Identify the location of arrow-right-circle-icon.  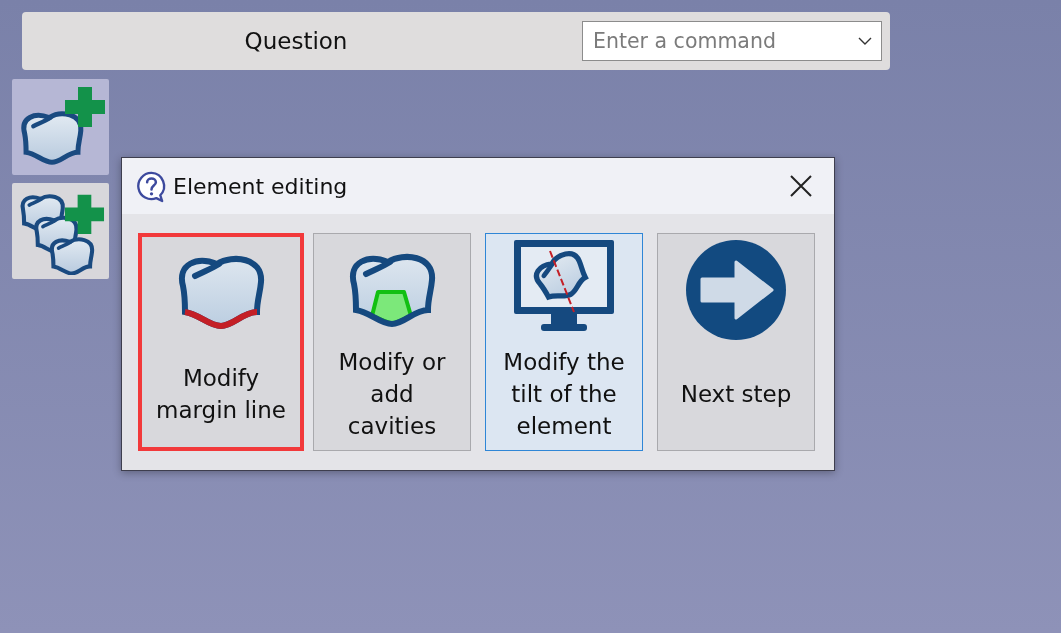
(736, 290).